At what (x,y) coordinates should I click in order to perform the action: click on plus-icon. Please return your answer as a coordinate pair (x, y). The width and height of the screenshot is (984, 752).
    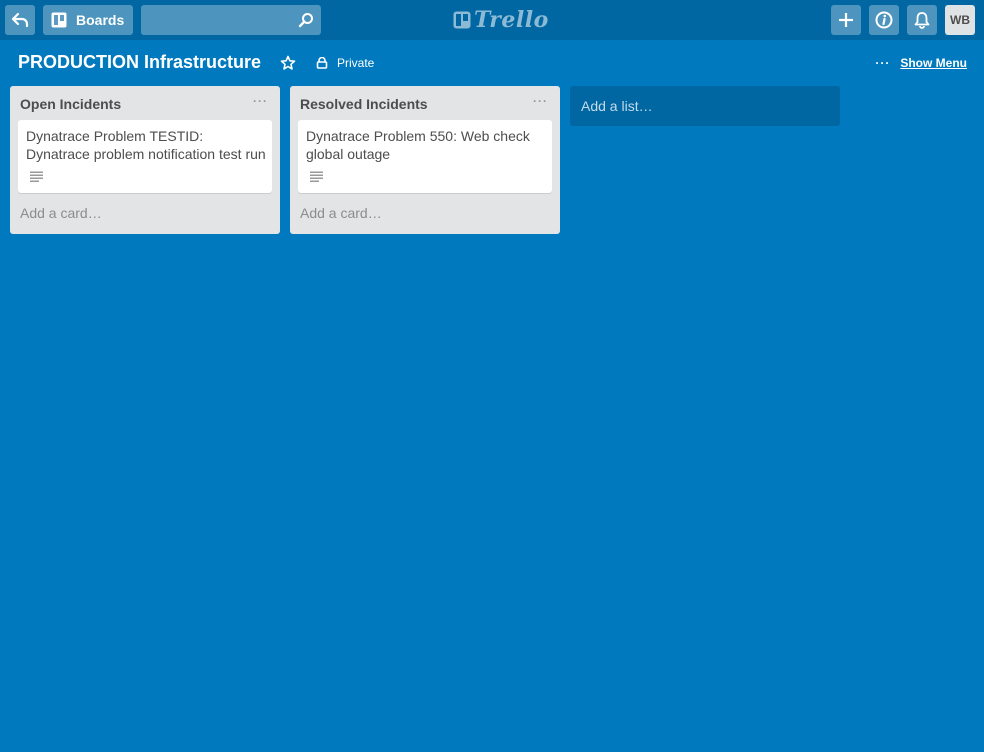
    Looking at the image, I should click on (846, 20).